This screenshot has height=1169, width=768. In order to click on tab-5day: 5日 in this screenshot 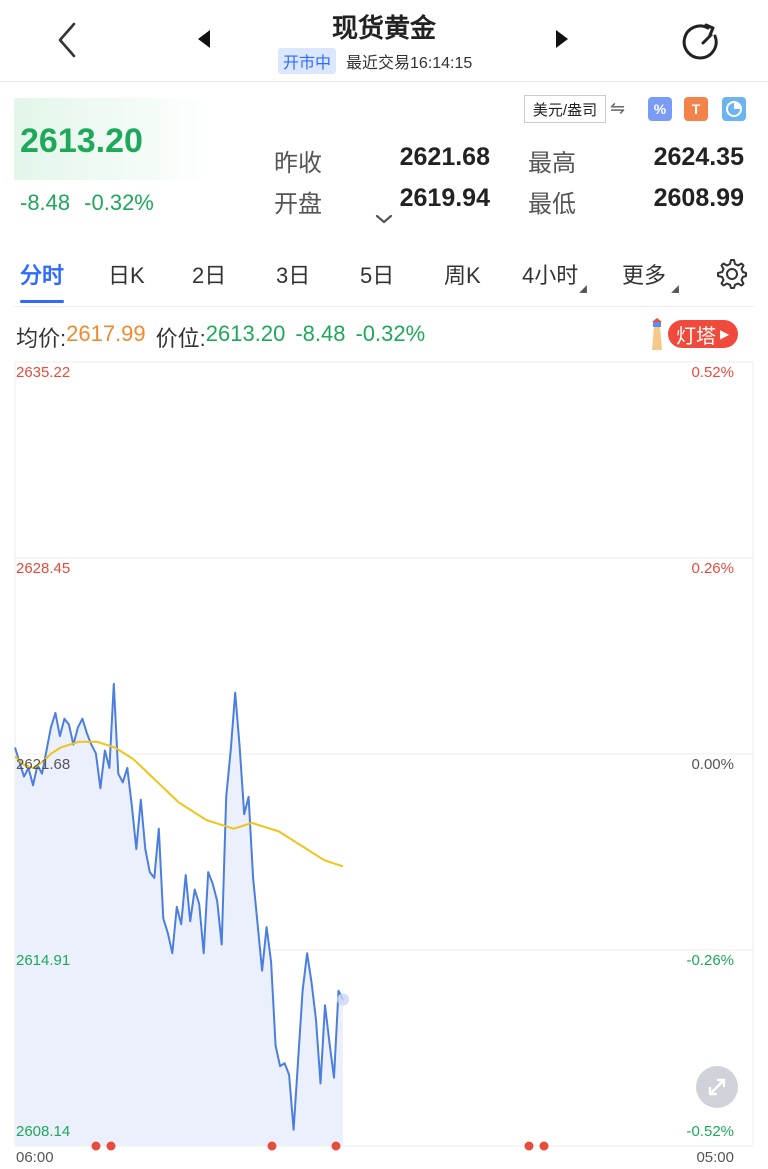, I will do `click(377, 274)`.